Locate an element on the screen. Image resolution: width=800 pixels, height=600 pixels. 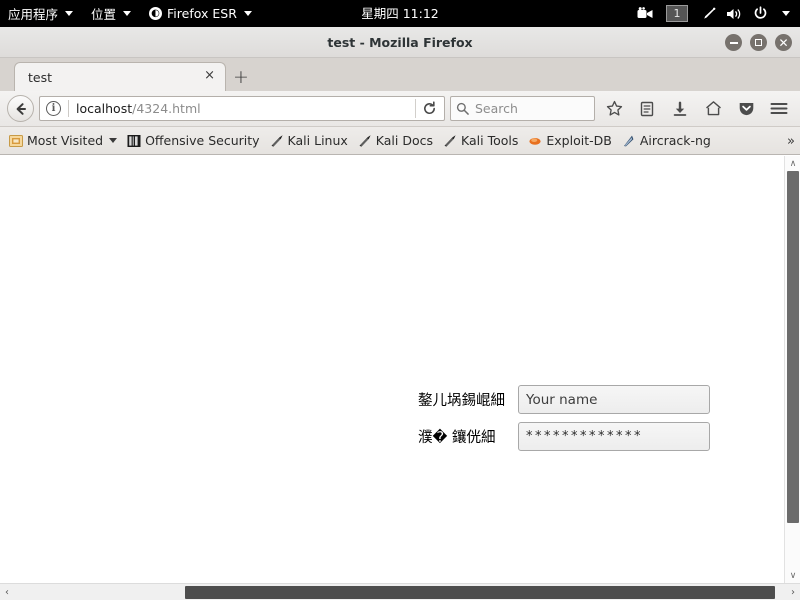
back-button is located at coordinates (20, 108).